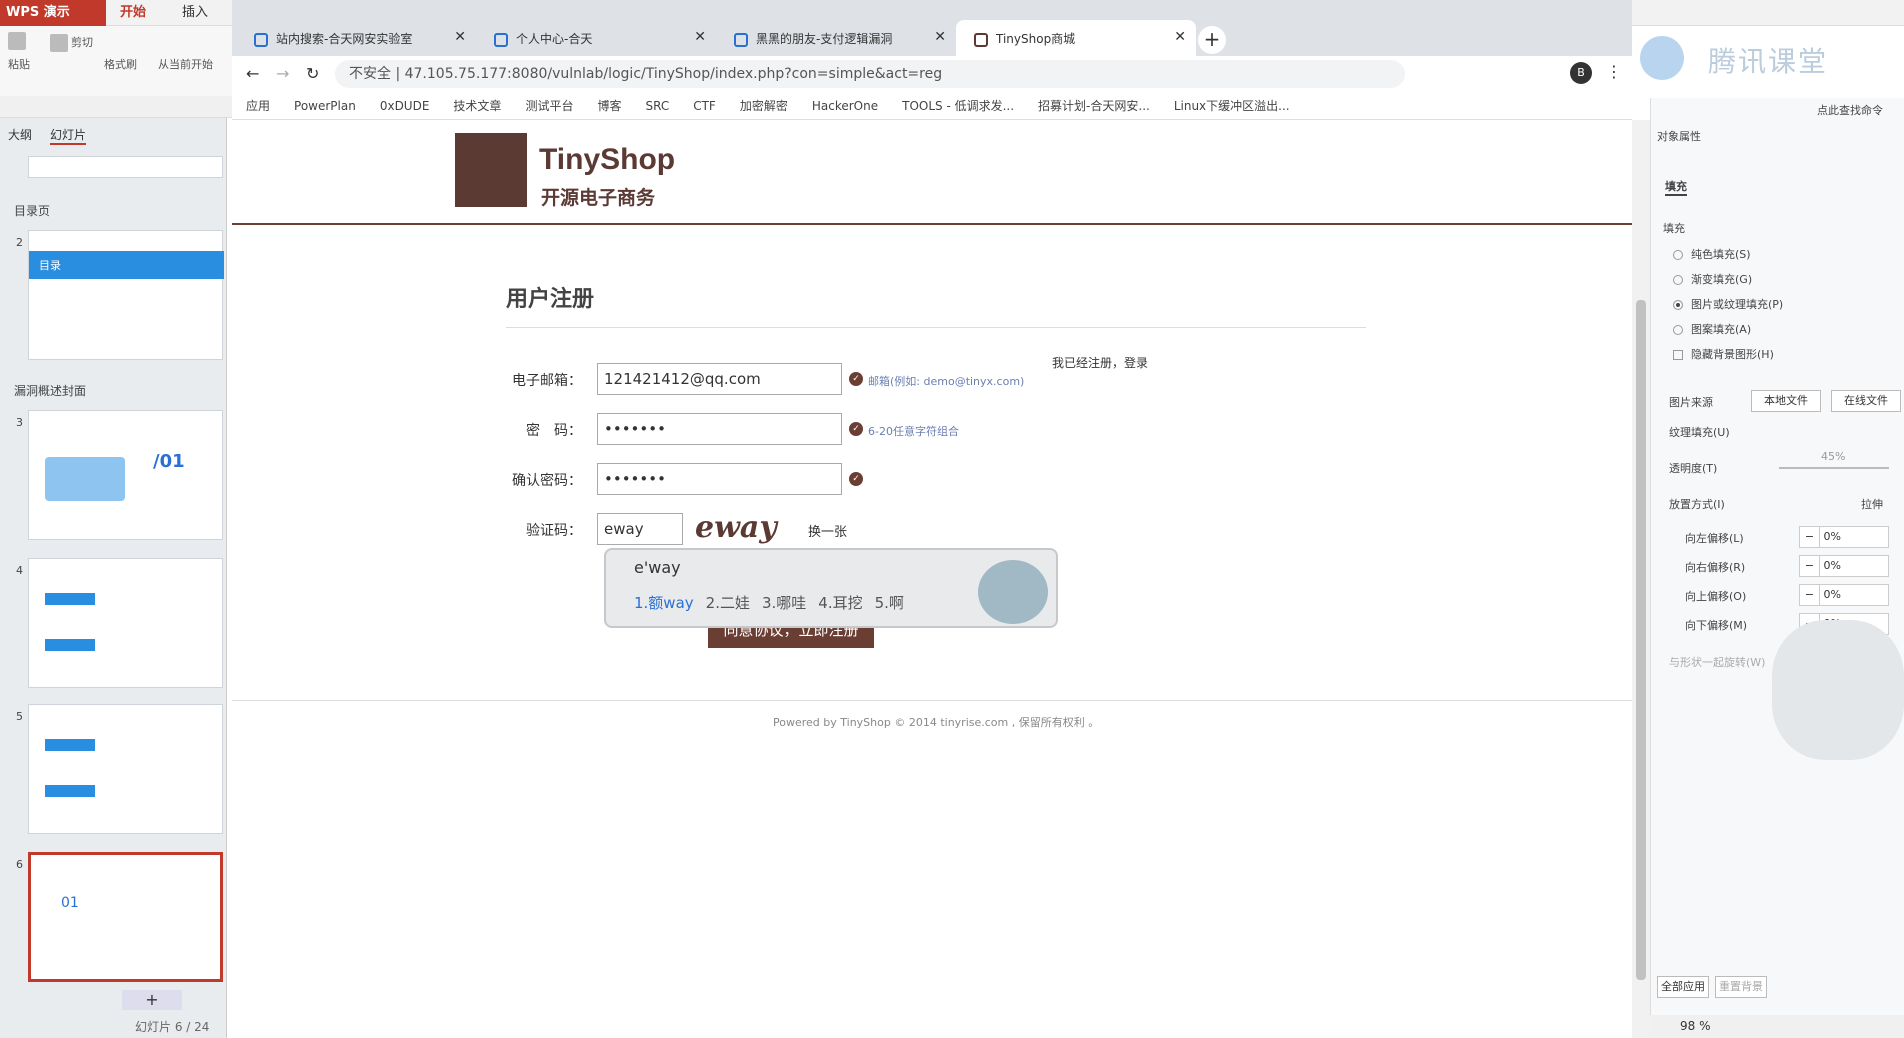 Image resolution: width=1904 pixels, height=1038 pixels. Describe the element at coordinates (1683, 987) in the screenshot. I see `apply-all-button: 全部应用` at that location.